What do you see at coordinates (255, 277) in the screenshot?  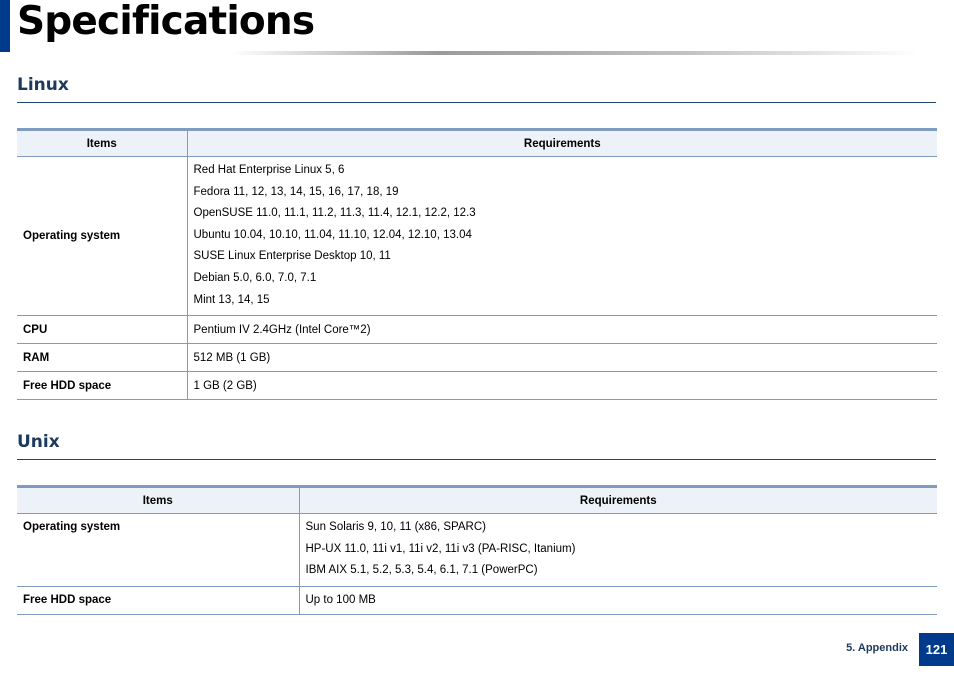 I see `requirement-value: Debian 5.0, 6.0, 7.0, 7.1` at bounding box center [255, 277].